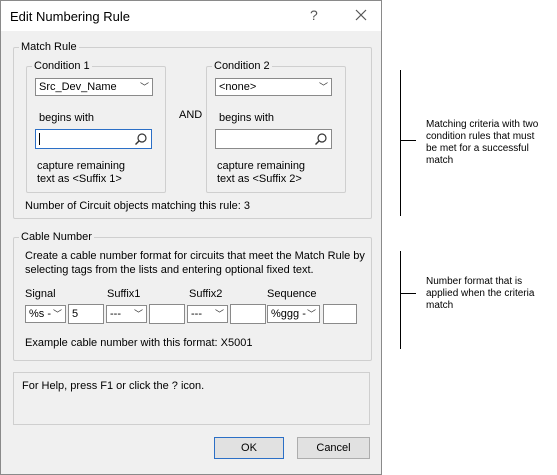  I want to click on condition1-tag-select: Src_Dev_Name ﹀, so click(94, 87).